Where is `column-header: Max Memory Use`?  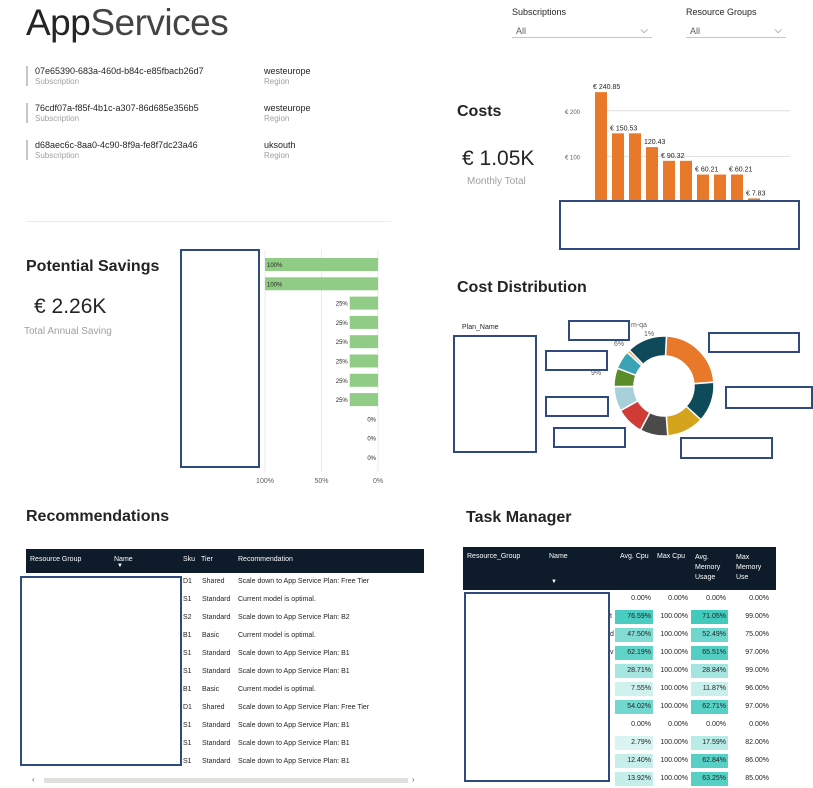 column-header: Max Memory Use is located at coordinates (755, 568).